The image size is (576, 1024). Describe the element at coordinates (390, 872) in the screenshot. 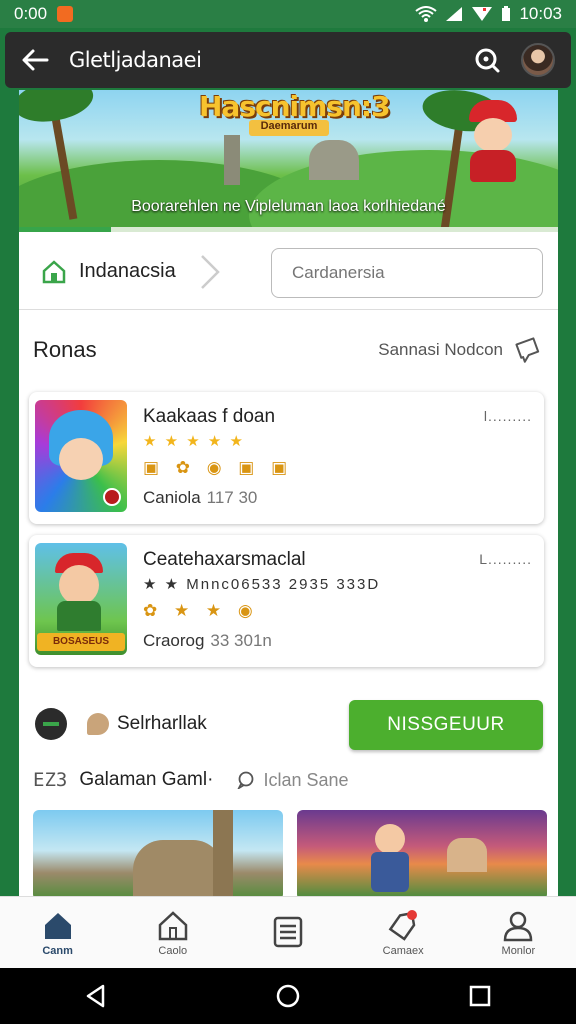

I see `tile-character-body` at that location.